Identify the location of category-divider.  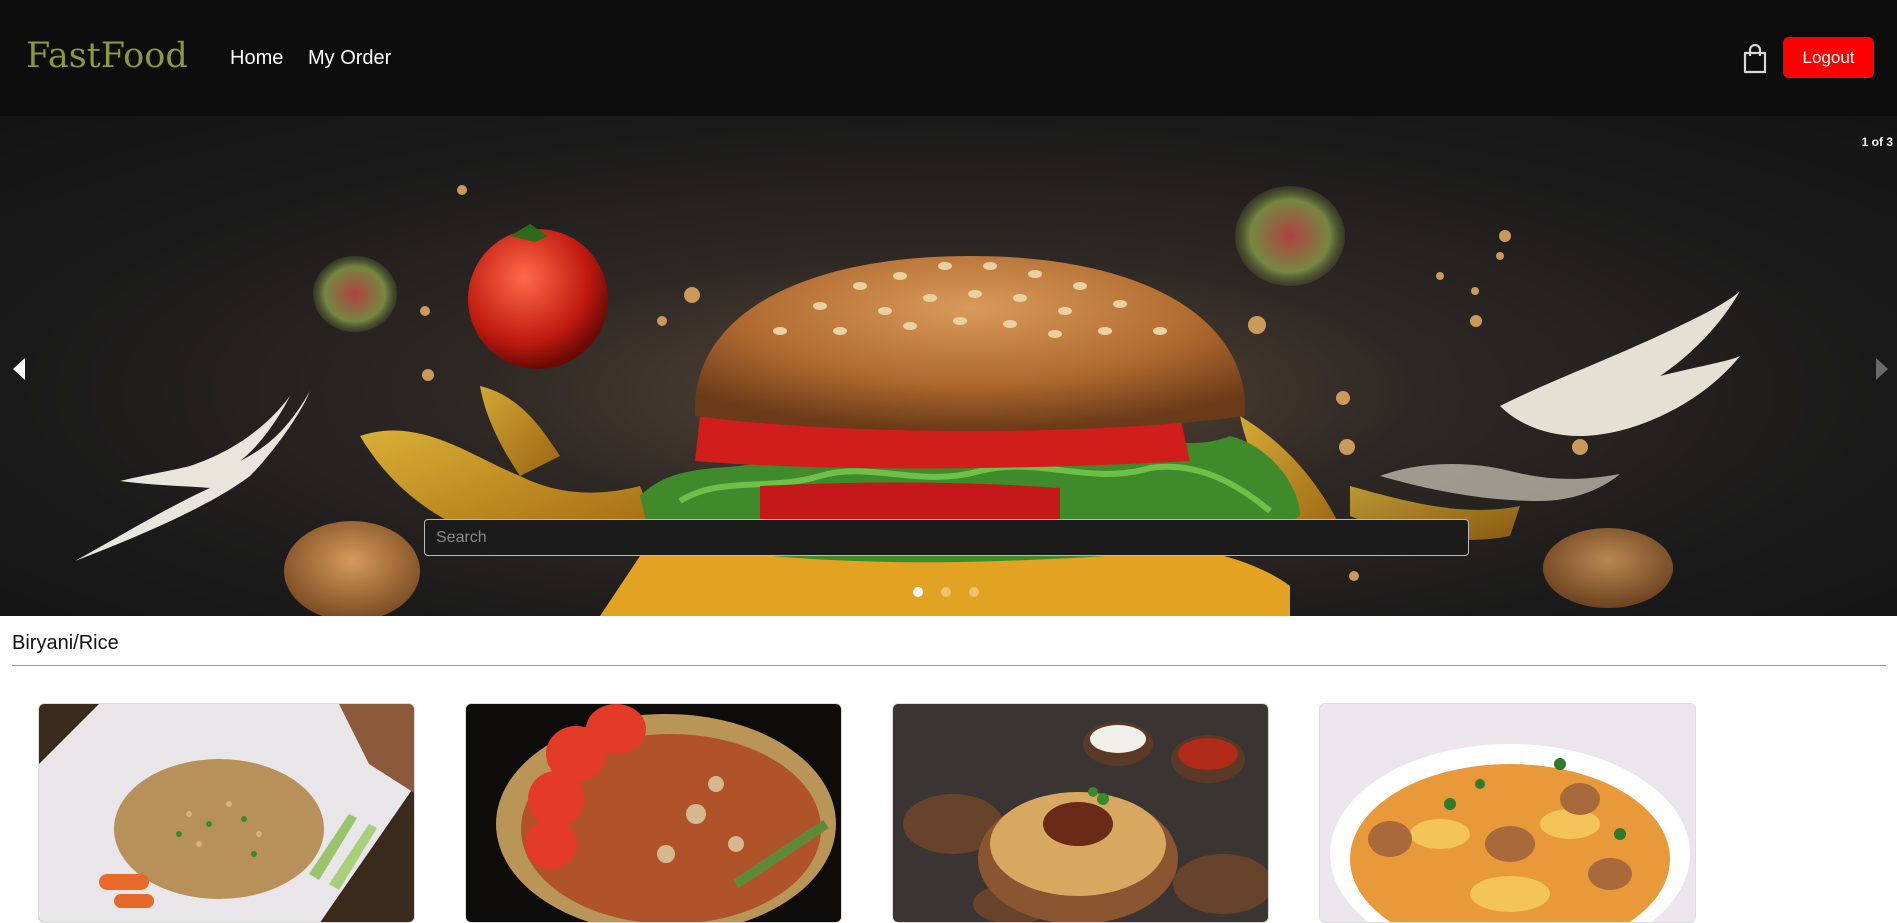
(949, 665).